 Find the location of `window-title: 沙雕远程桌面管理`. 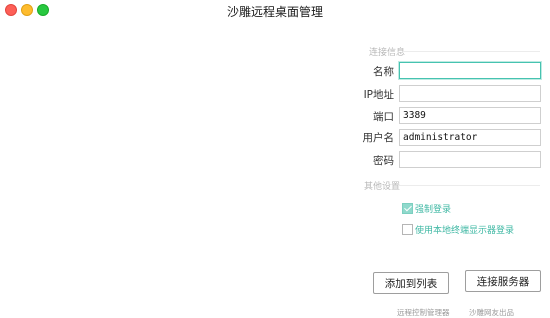

window-title: 沙雕远程桌面管理 is located at coordinates (274, 12).